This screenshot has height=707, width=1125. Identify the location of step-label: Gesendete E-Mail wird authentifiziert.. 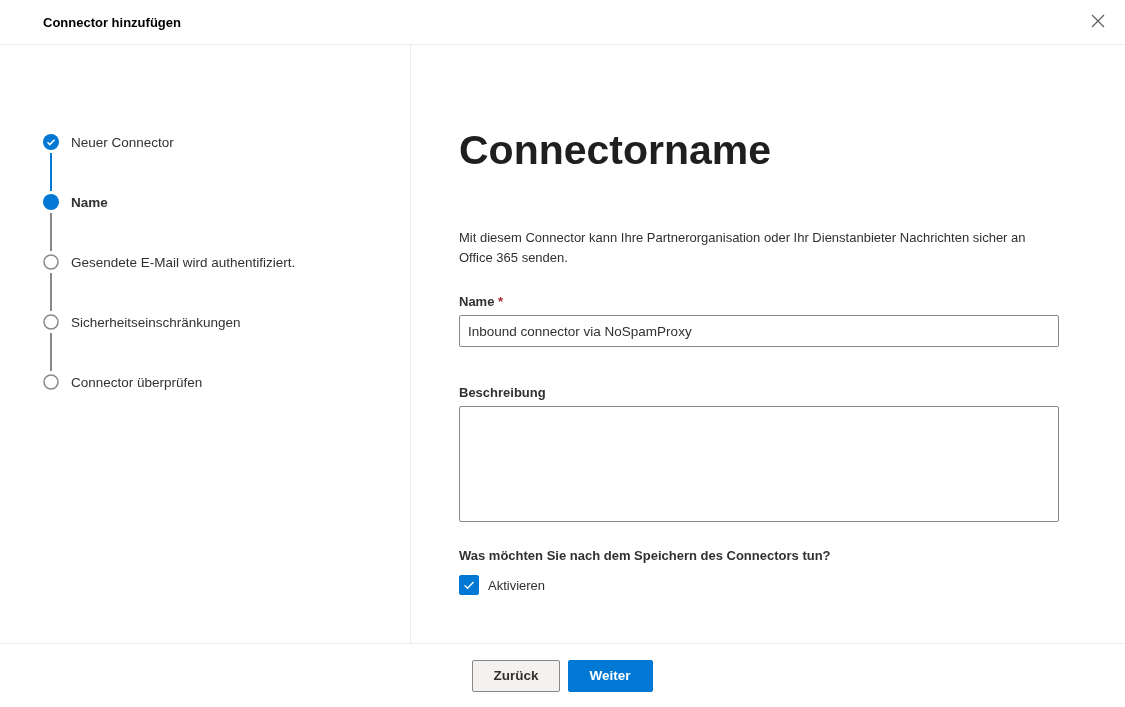
(183, 262).